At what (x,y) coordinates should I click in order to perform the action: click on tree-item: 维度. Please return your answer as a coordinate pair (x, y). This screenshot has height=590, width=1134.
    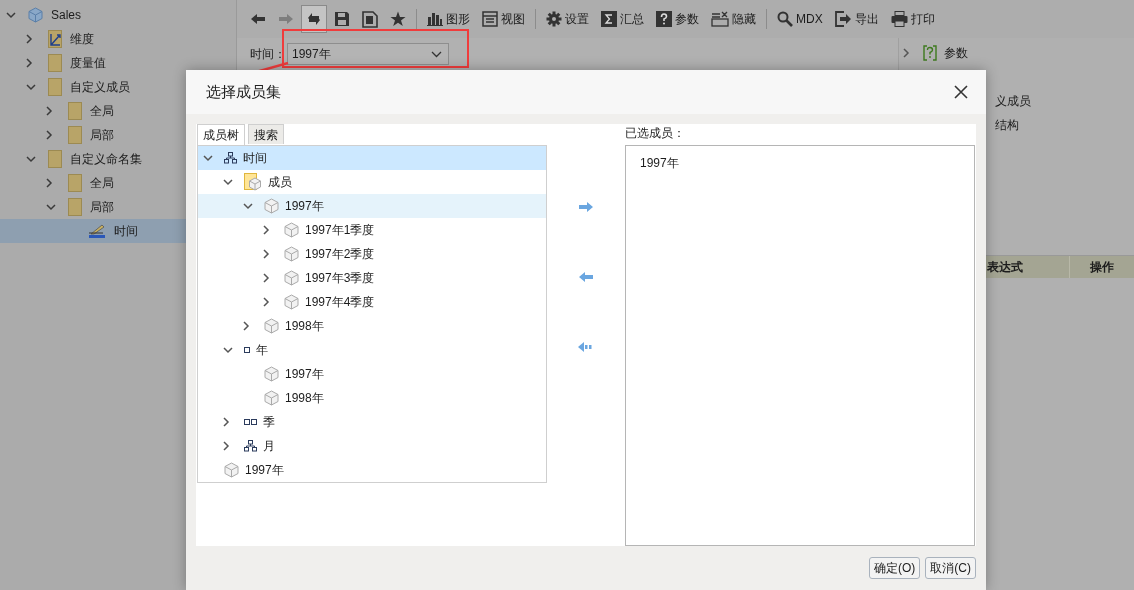
    Looking at the image, I should click on (118, 39).